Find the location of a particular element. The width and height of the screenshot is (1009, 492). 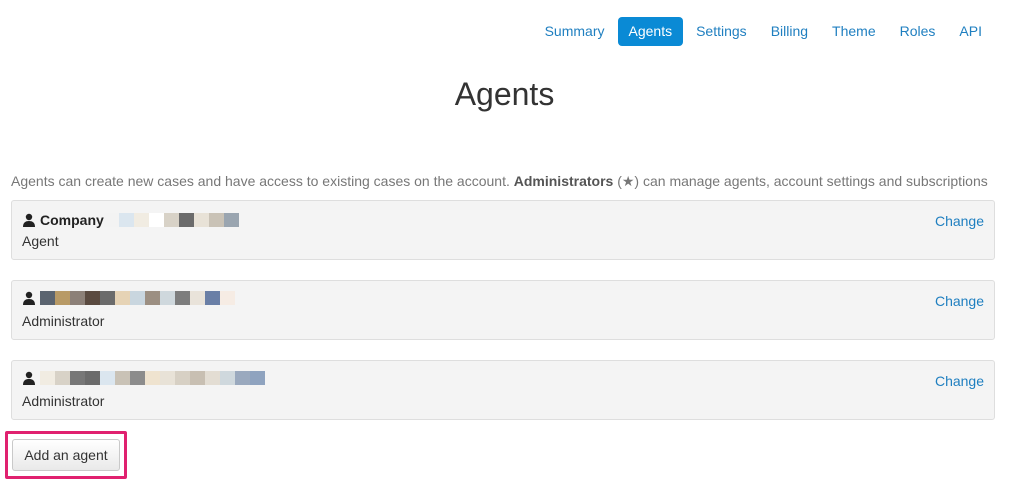

page-title: Agents is located at coordinates (504, 94).